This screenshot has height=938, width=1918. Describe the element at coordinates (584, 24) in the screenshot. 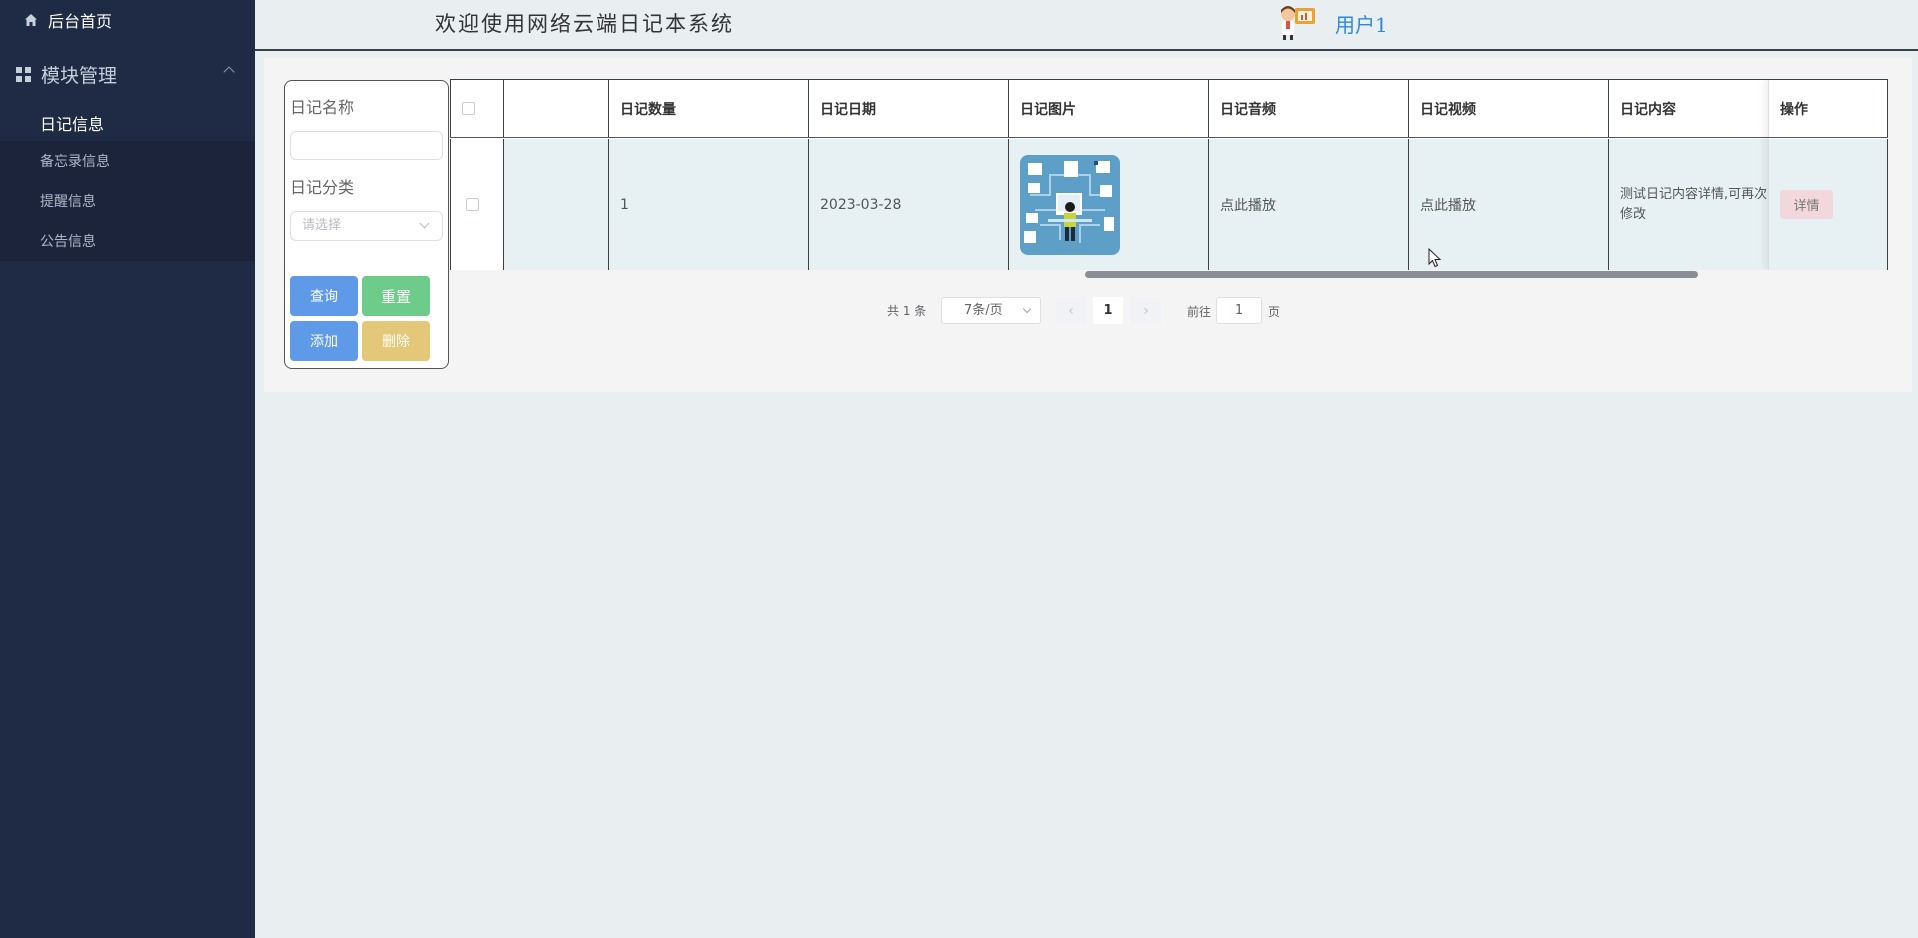

I see `page-title: 欢迎使用网络云端日记本系统` at that location.